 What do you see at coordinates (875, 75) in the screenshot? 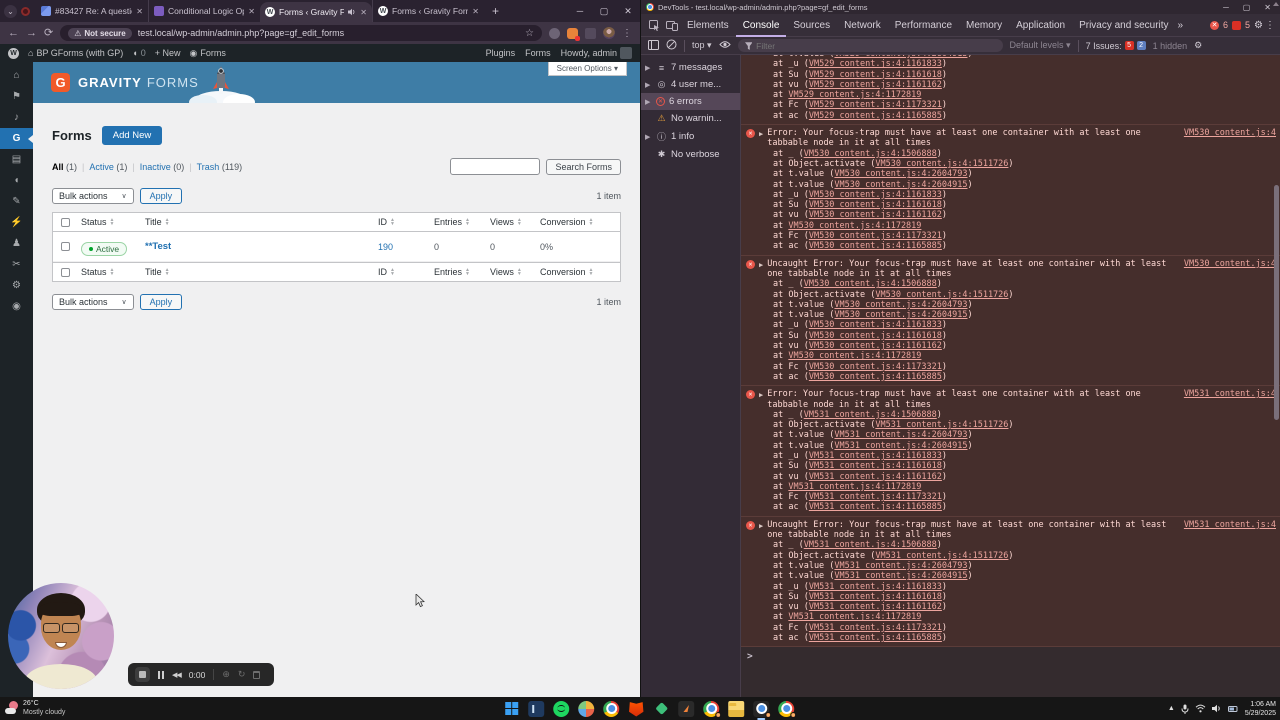
I see `stack-frame-link: VM529 content.js:4:1161618` at bounding box center [875, 75].